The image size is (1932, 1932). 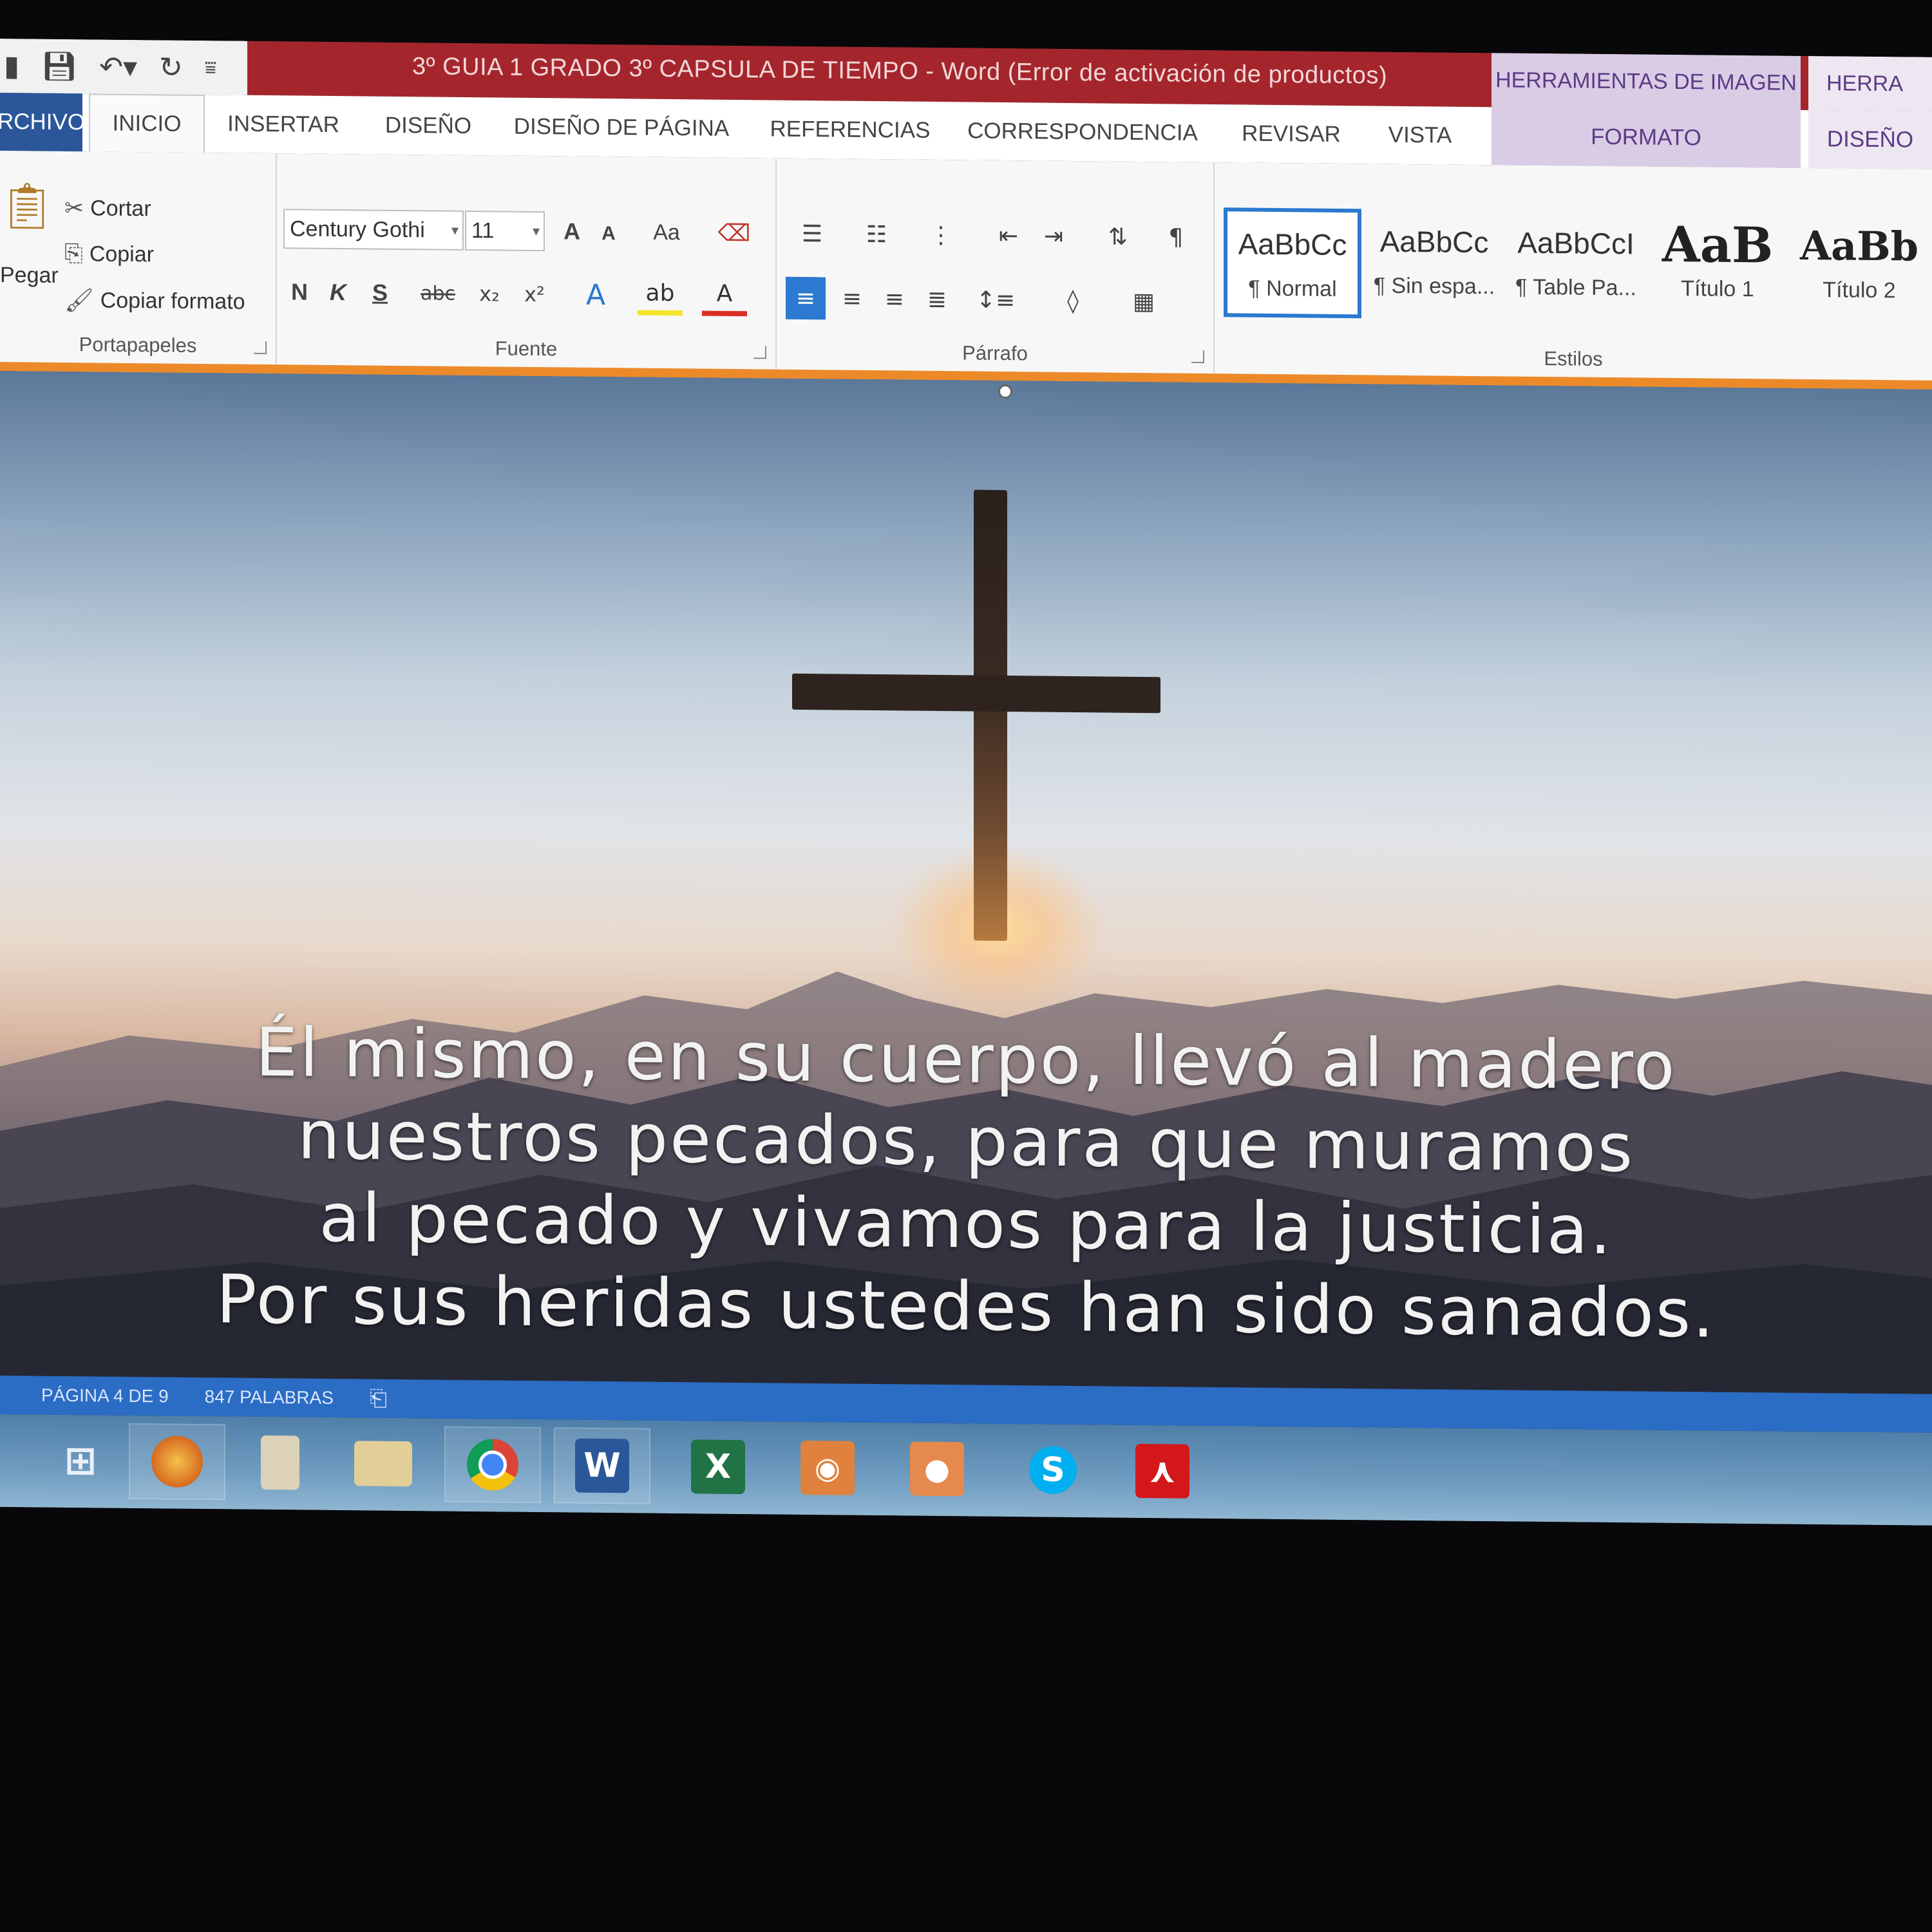 What do you see at coordinates (147, 123) in the screenshot?
I see `tab-home: INICIO` at bounding box center [147, 123].